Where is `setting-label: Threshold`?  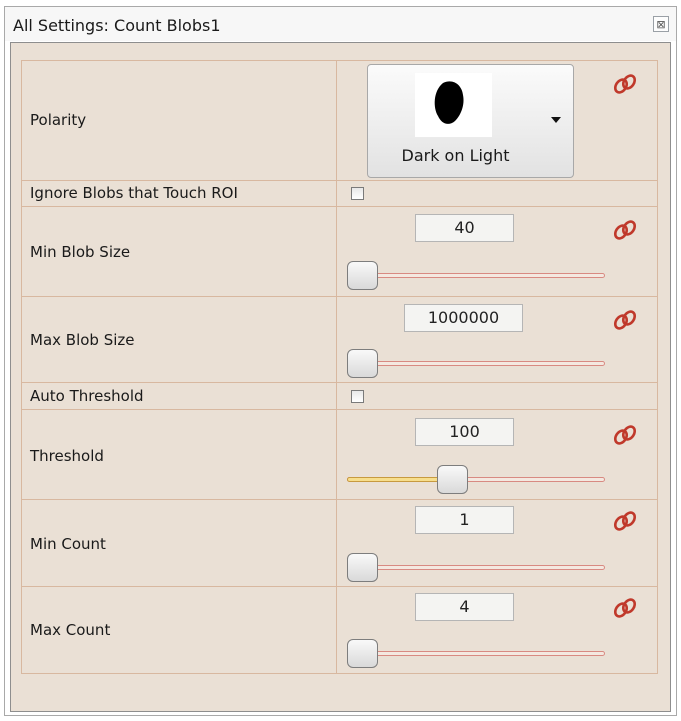
setting-label: Threshold is located at coordinates (67, 456).